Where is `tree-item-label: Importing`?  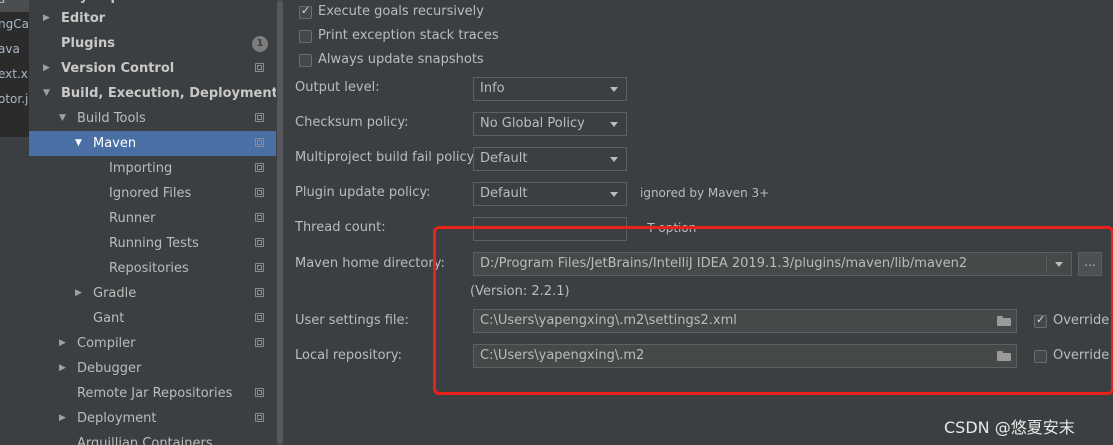
tree-item-label: Importing is located at coordinates (141, 168).